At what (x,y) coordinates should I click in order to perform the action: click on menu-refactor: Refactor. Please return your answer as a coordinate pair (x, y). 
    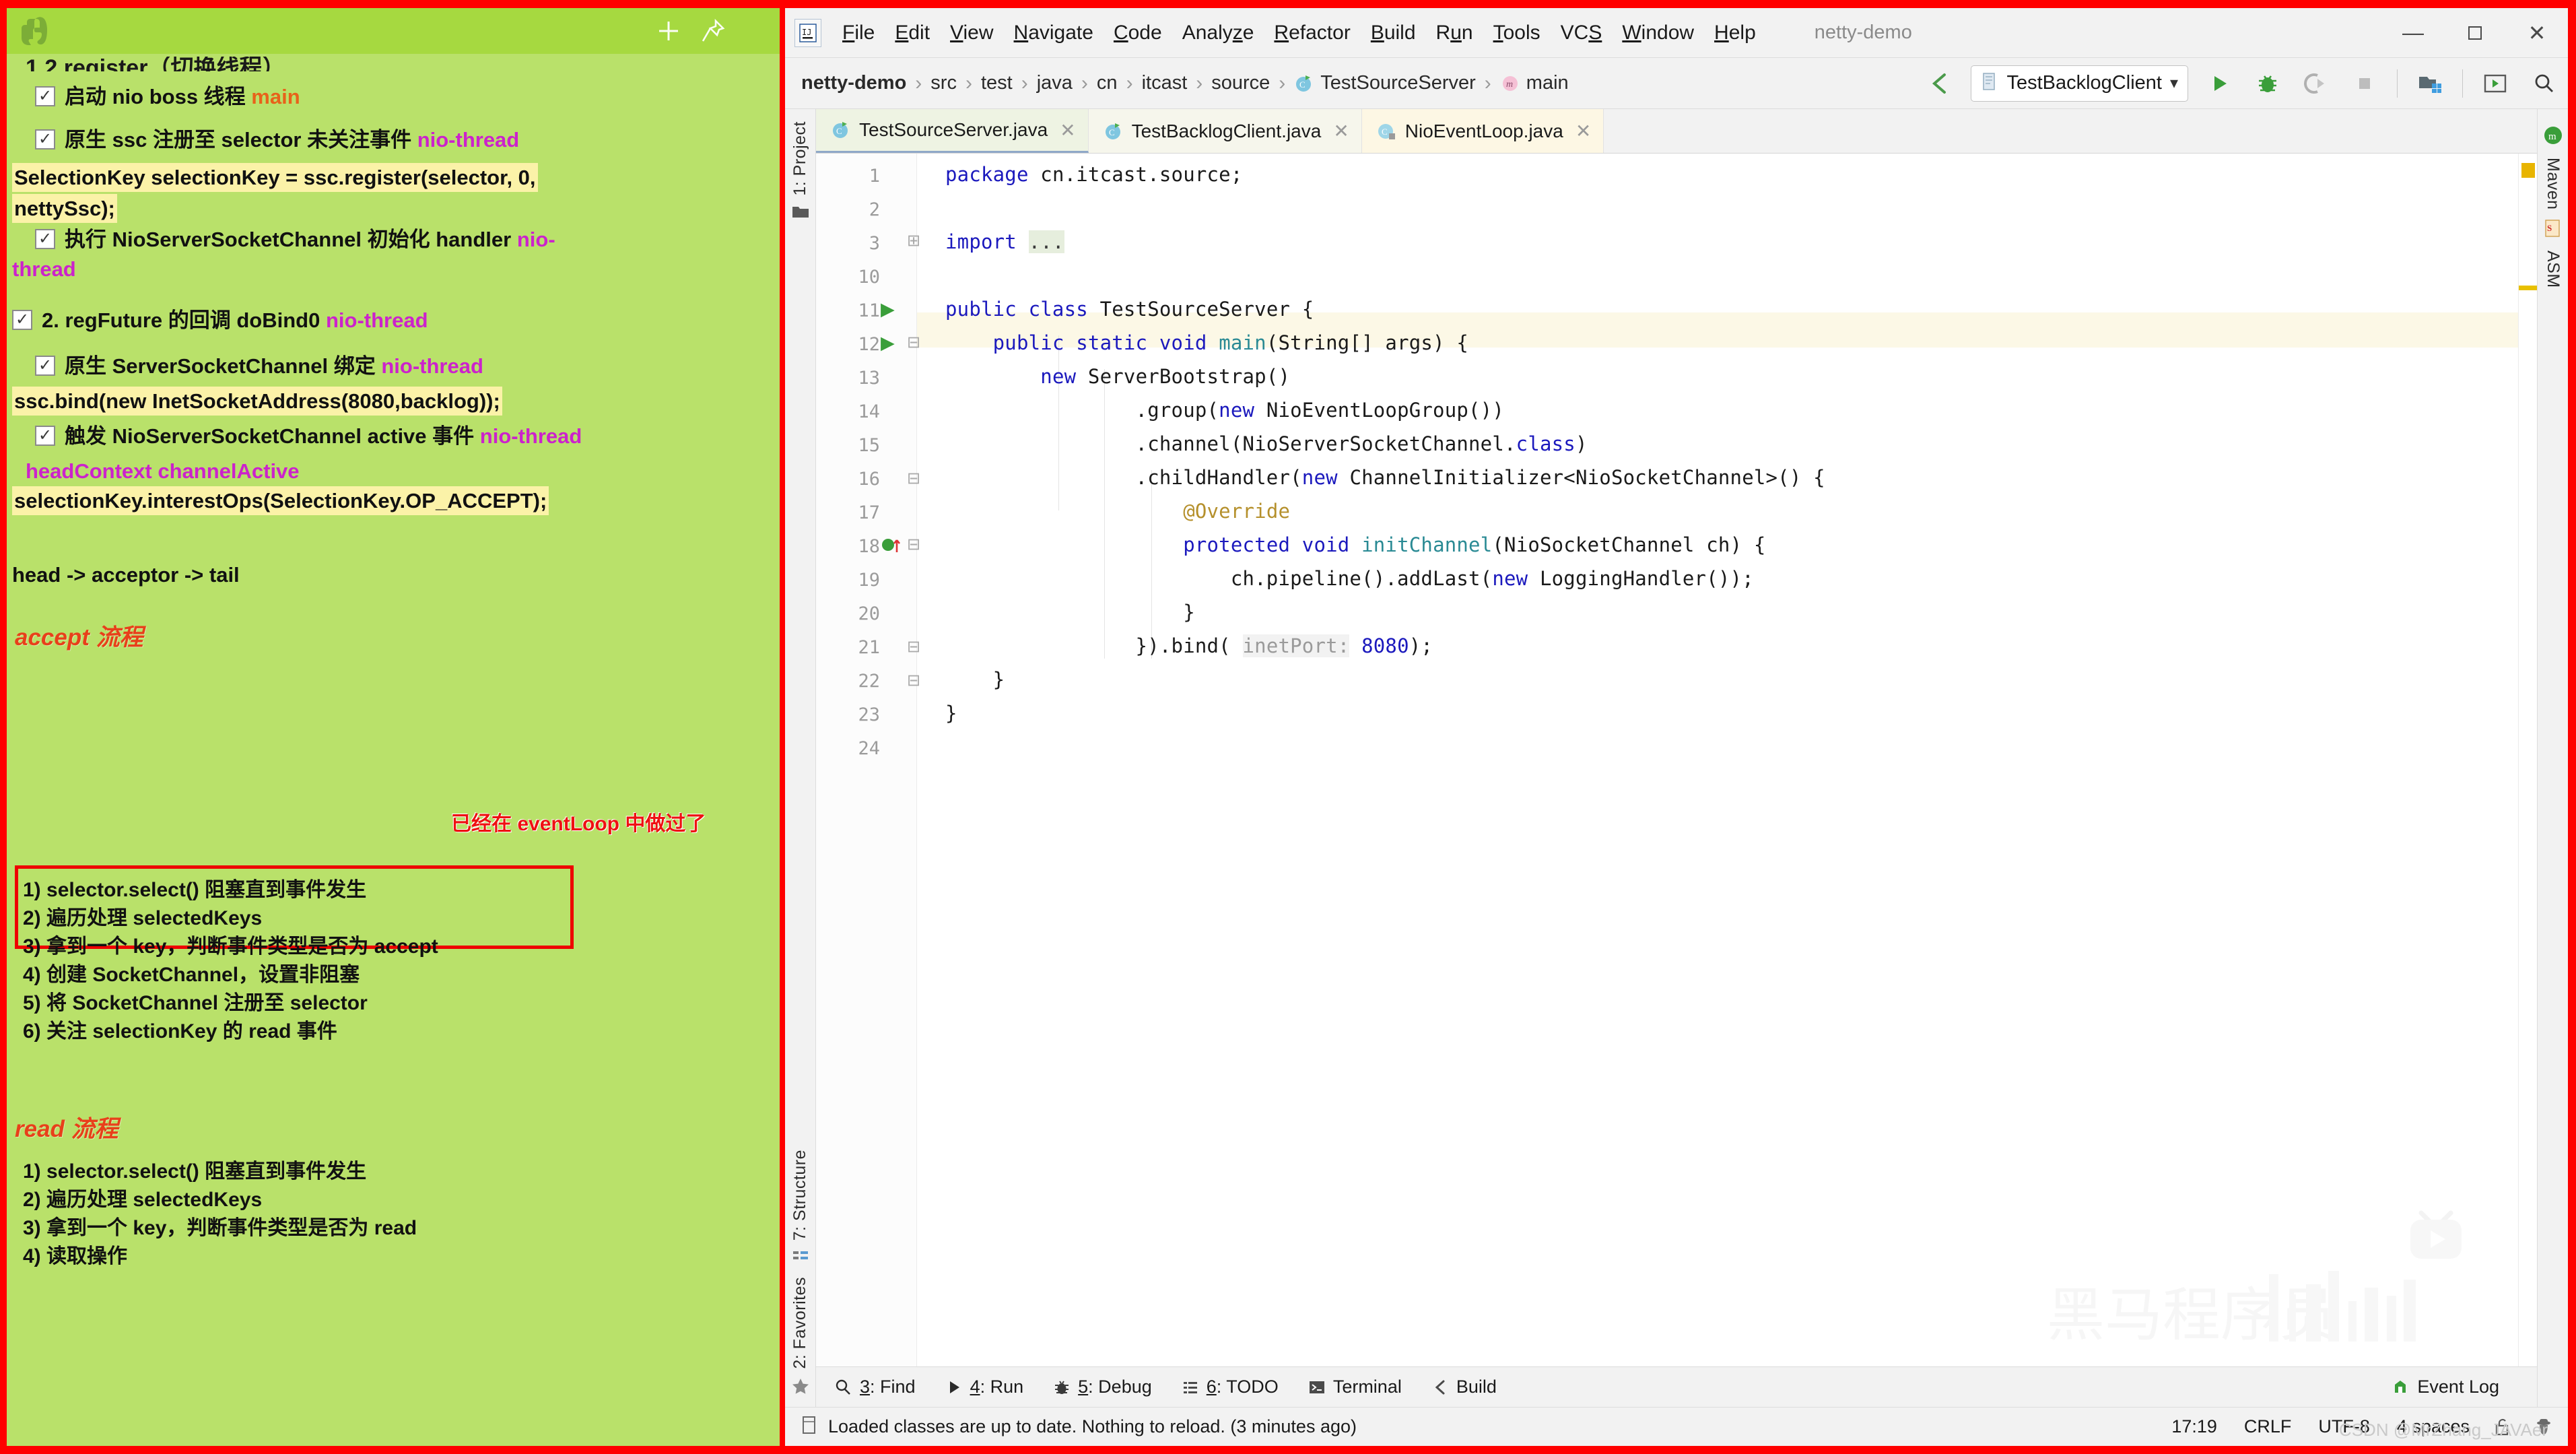
    Looking at the image, I should click on (1312, 33).